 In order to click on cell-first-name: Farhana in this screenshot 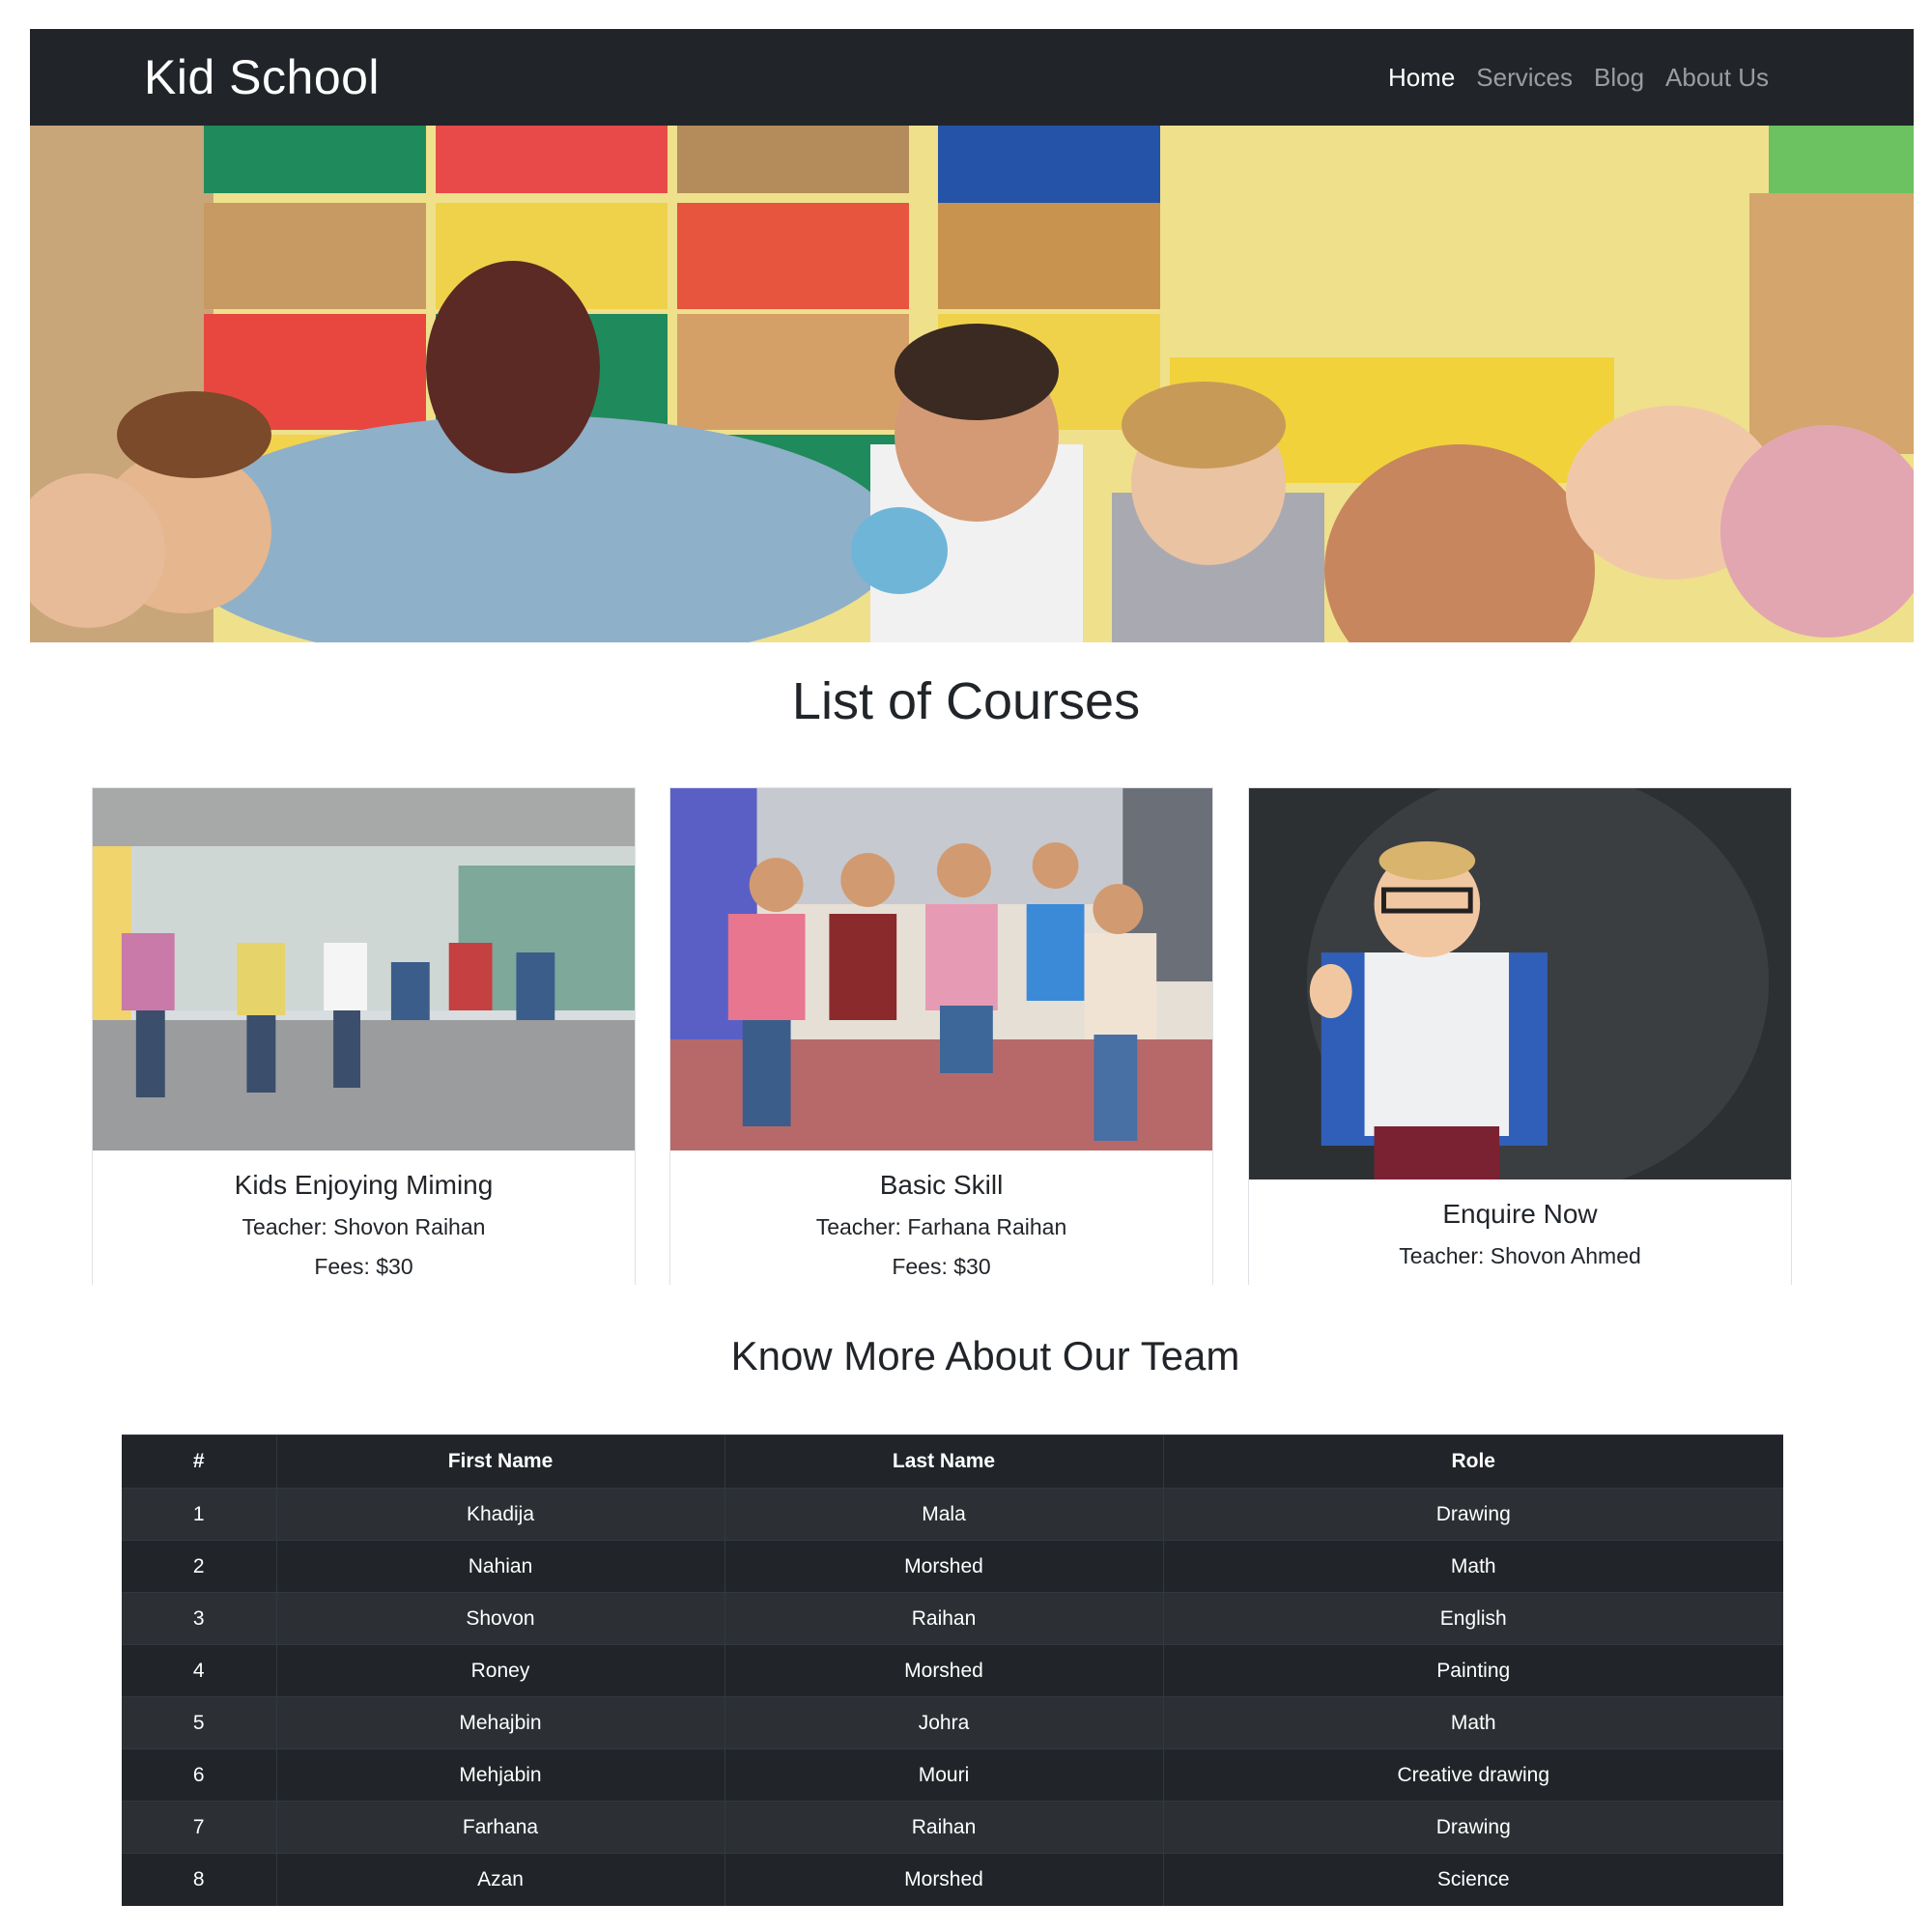, I will do `click(500, 1827)`.